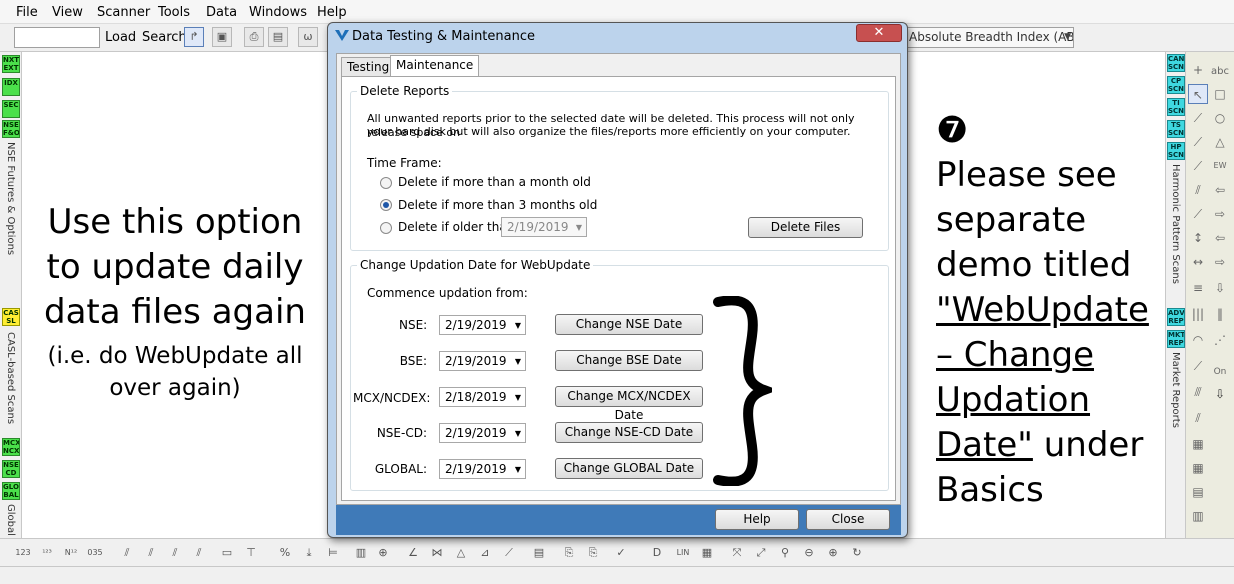 The width and height of the screenshot is (1234, 584). What do you see at coordinates (11, 129) in the screenshot?
I see `left-btn-nse-fo: NSE F&O` at bounding box center [11, 129].